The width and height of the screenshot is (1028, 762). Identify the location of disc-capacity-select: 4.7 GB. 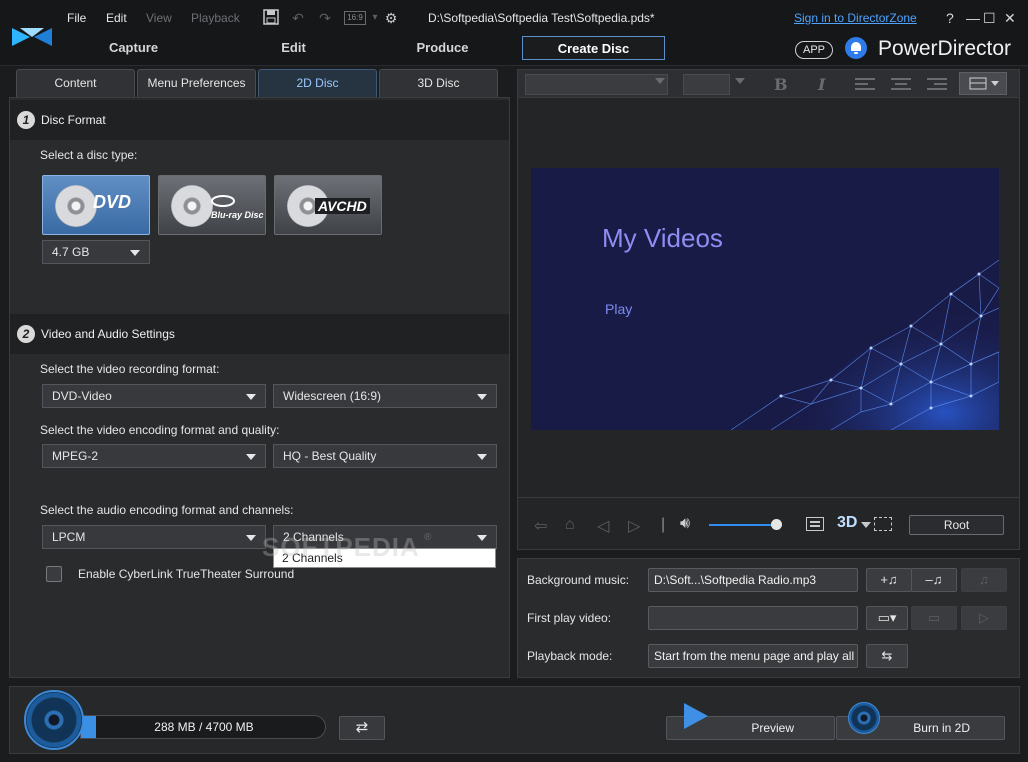
(96, 252).